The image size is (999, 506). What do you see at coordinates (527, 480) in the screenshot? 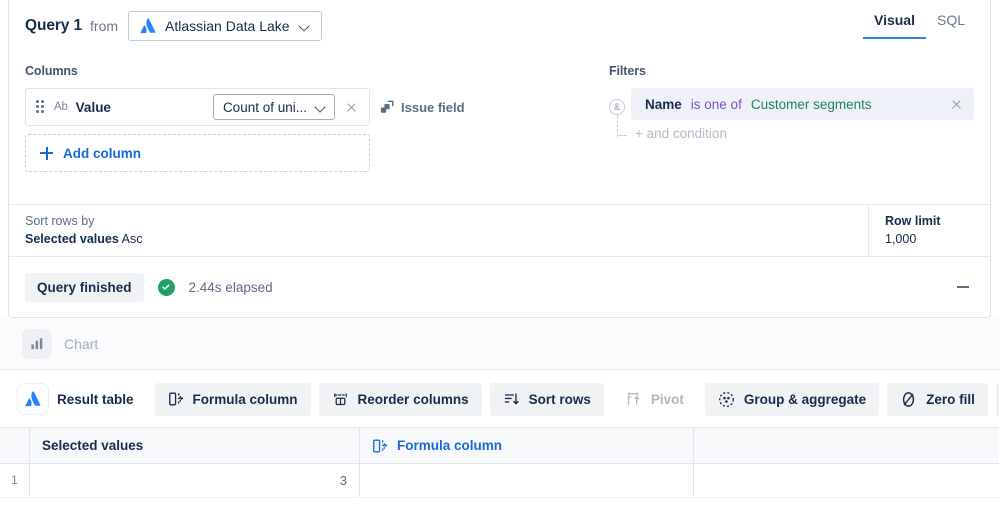
I see `cell-formula-column` at bounding box center [527, 480].